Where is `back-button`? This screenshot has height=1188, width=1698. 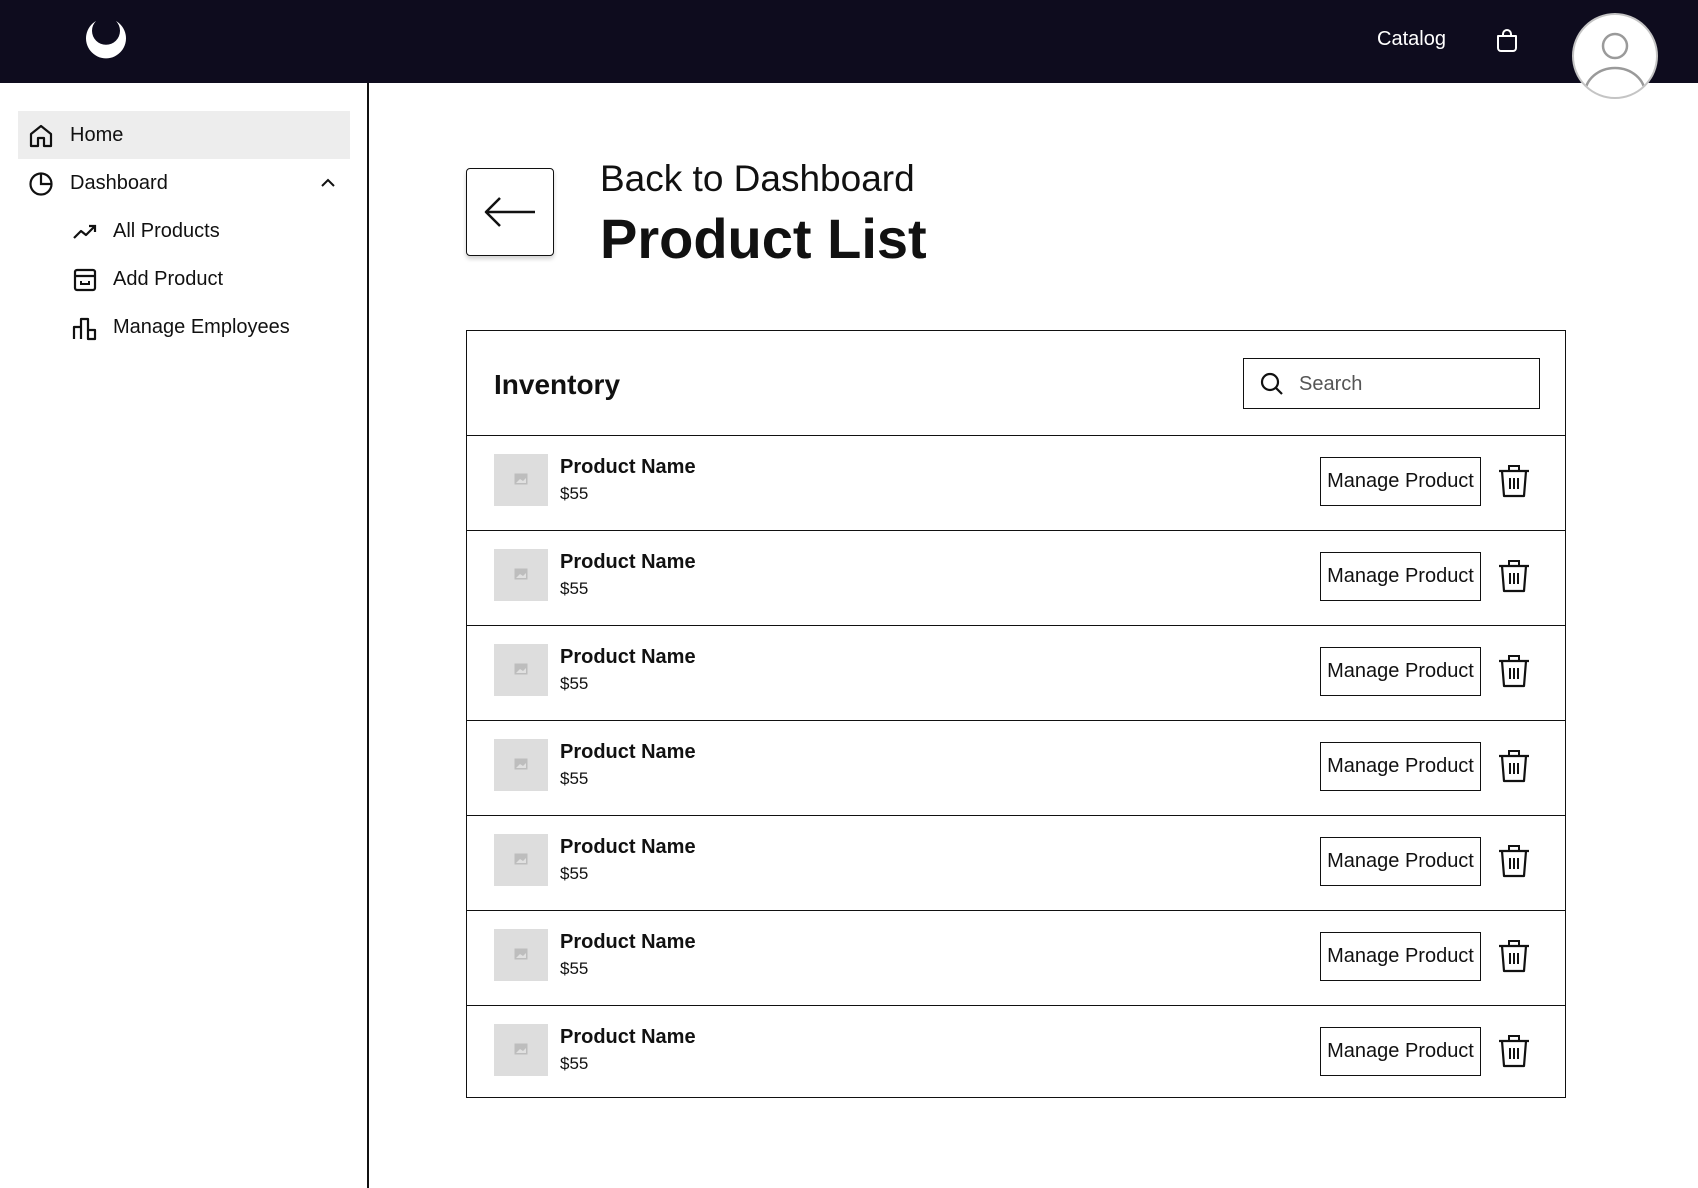
back-button is located at coordinates (510, 212).